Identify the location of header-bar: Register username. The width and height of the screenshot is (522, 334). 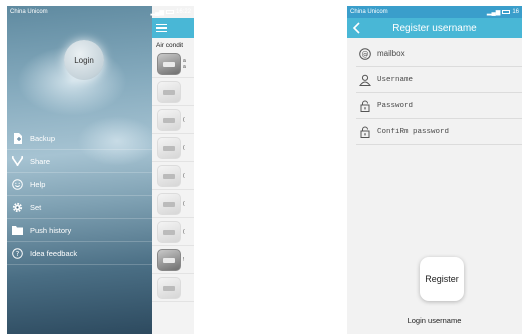
(434, 28).